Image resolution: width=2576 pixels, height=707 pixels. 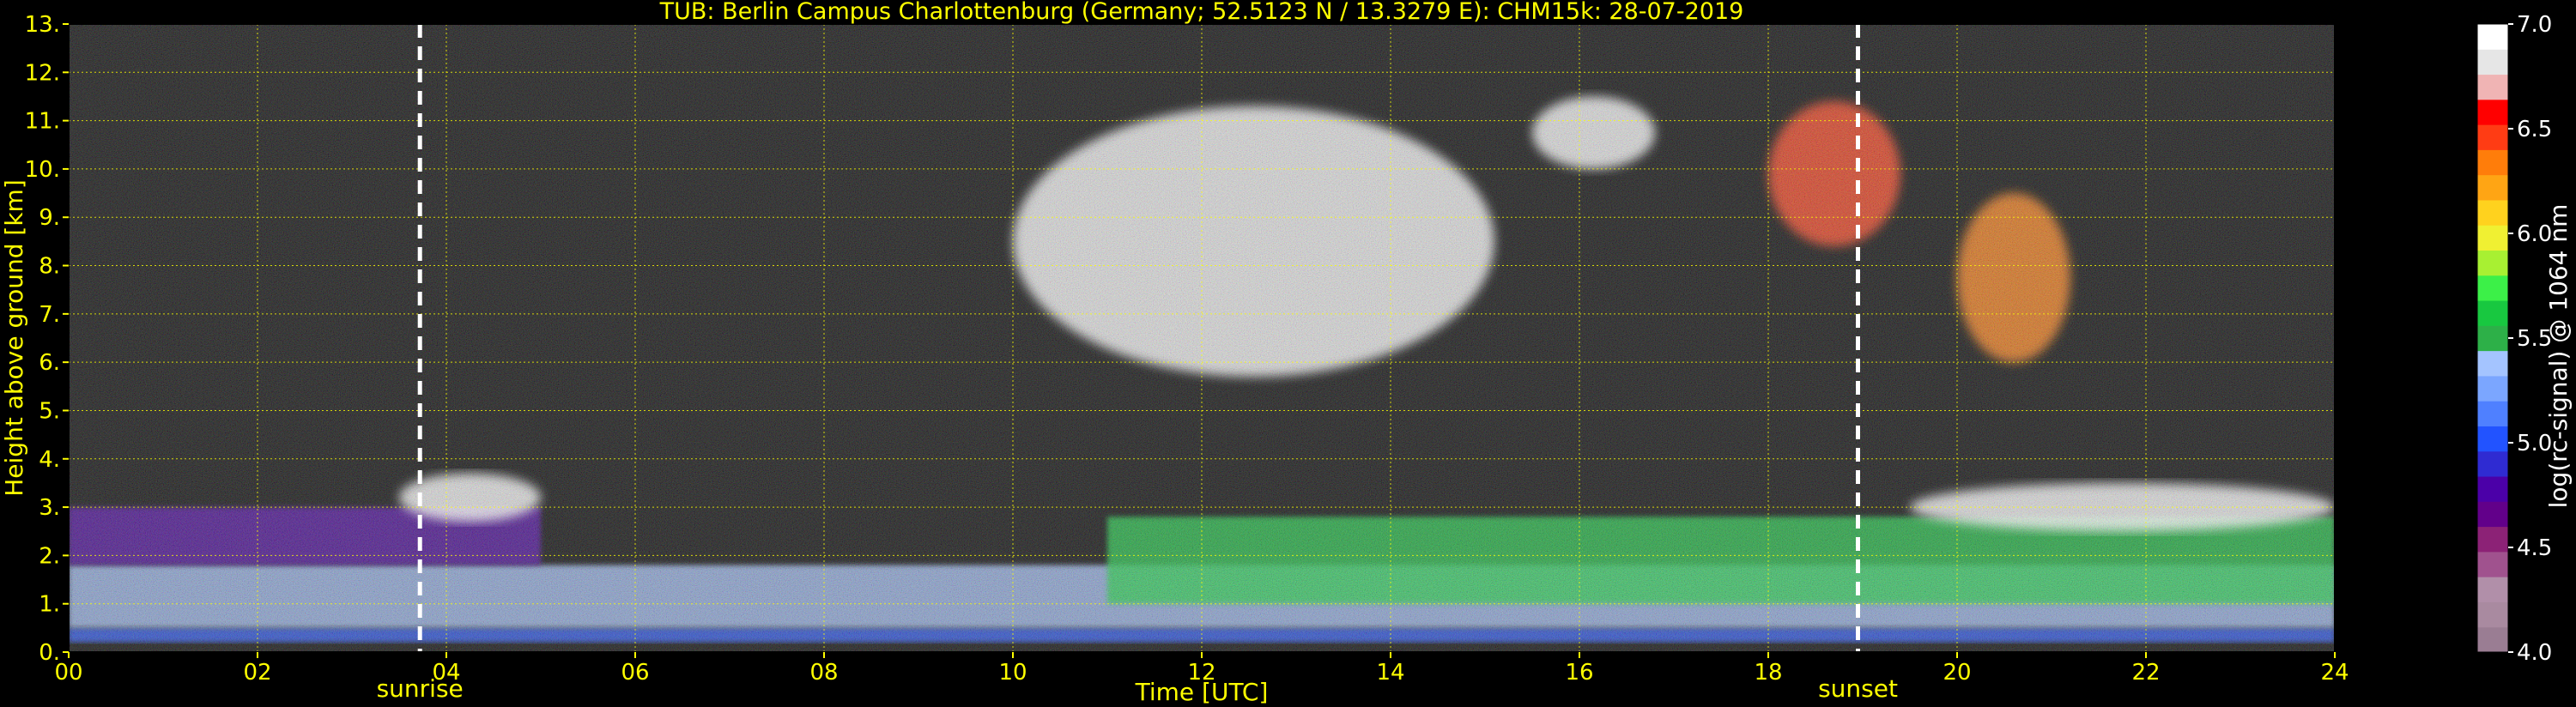 I want to click on y-tick-label: 12., so click(x=42, y=73).